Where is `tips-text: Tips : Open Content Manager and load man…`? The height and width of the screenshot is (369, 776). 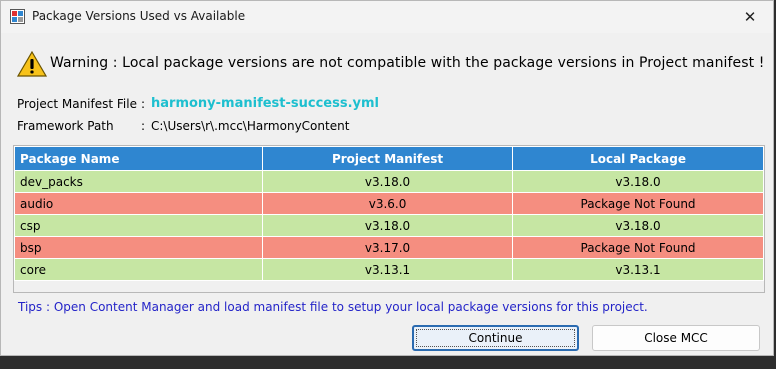
tips-text: Tips : Open Content Manager and load man… is located at coordinates (333, 307).